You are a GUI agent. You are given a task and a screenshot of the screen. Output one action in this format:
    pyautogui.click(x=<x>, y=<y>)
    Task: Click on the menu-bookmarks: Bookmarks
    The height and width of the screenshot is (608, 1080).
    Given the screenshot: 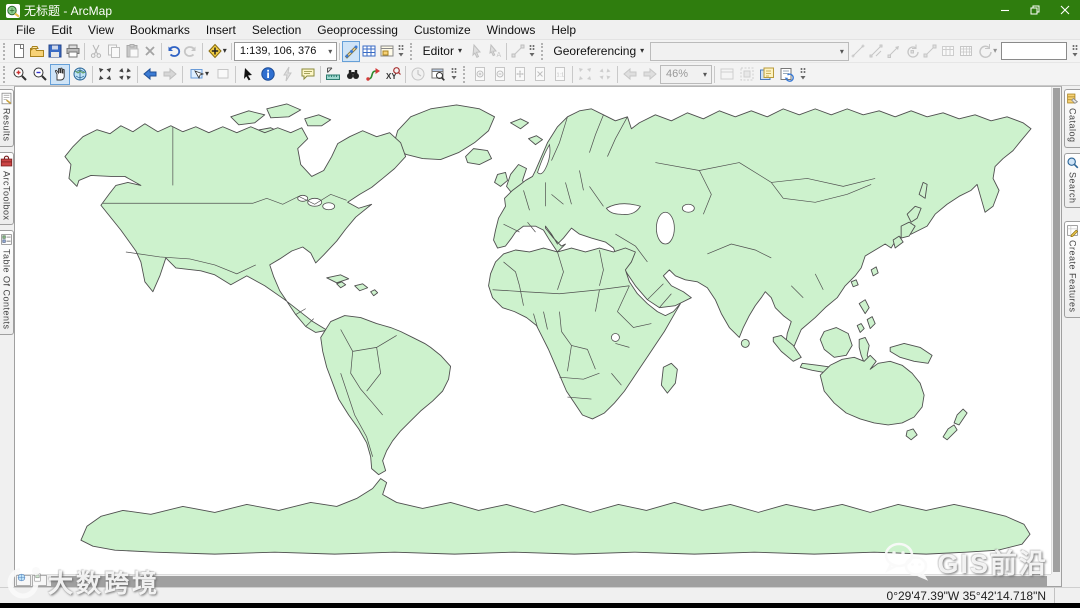 What is the action you would take?
    pyautogui.click(x=160, y=30)
    